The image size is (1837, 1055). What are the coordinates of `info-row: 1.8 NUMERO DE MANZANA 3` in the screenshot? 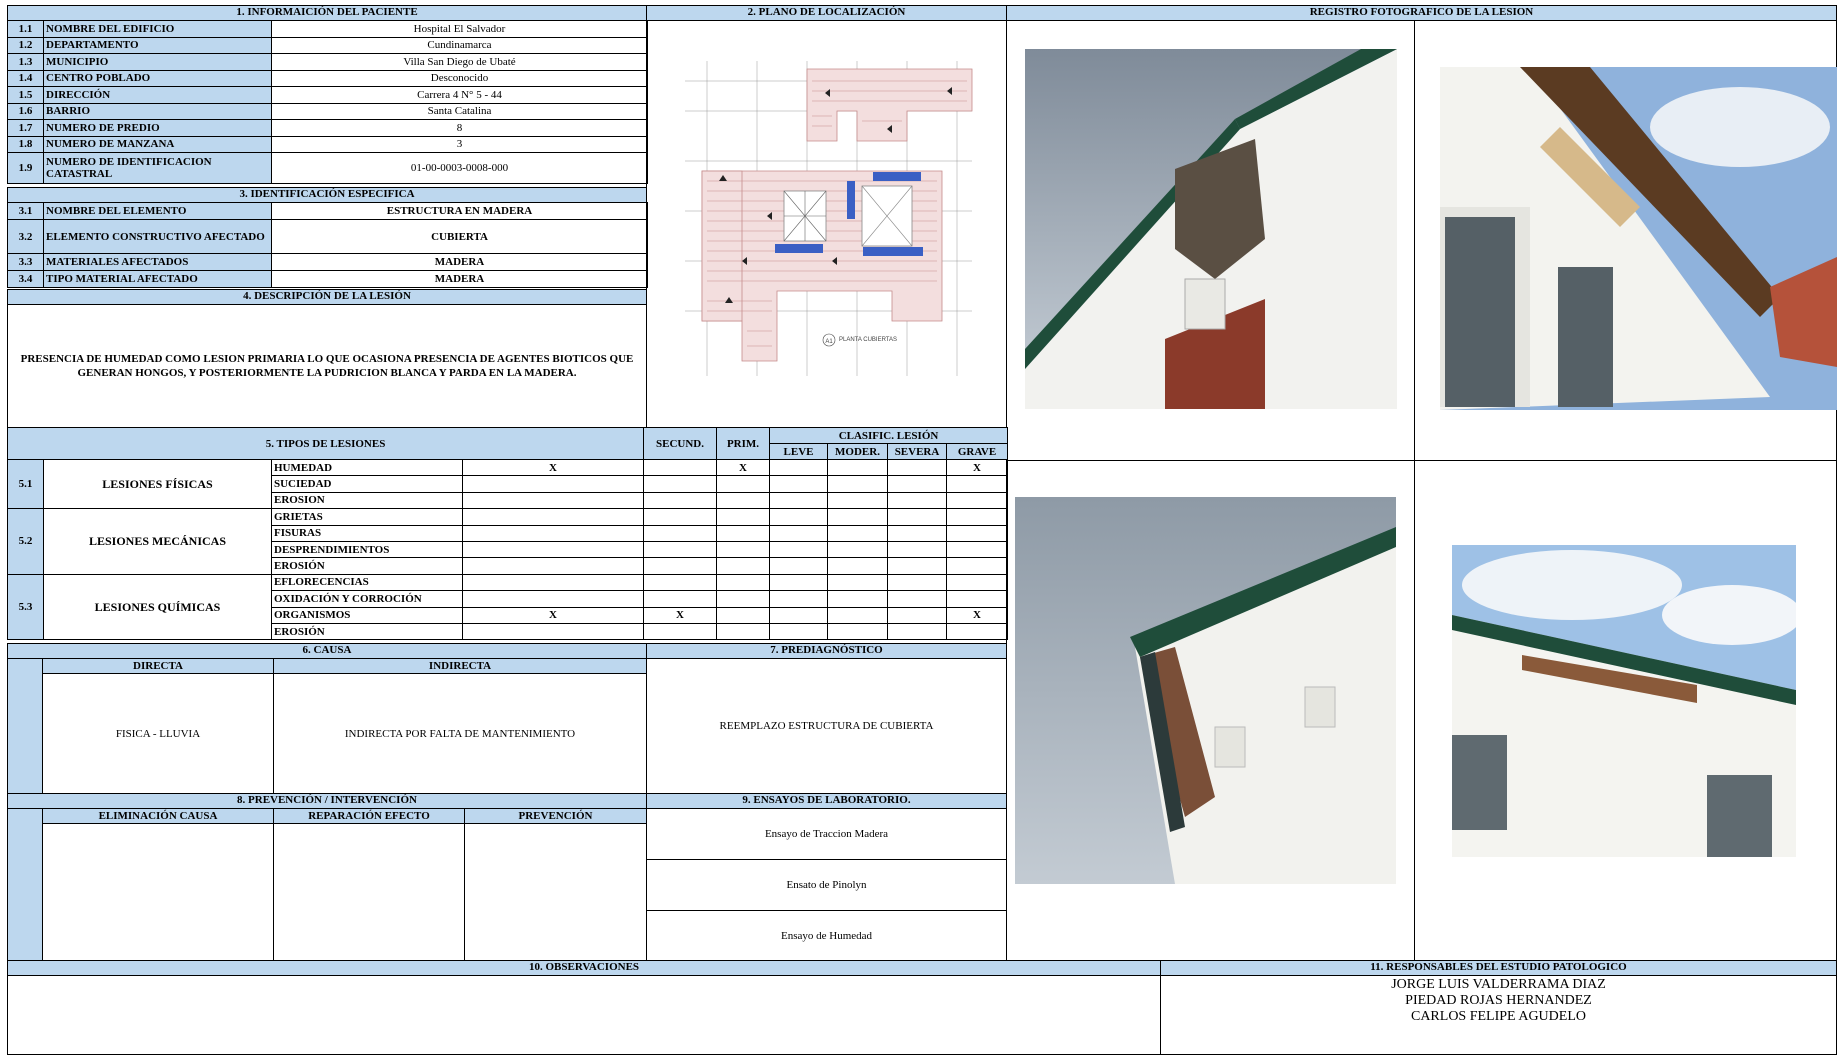 It's located at (327, 144).